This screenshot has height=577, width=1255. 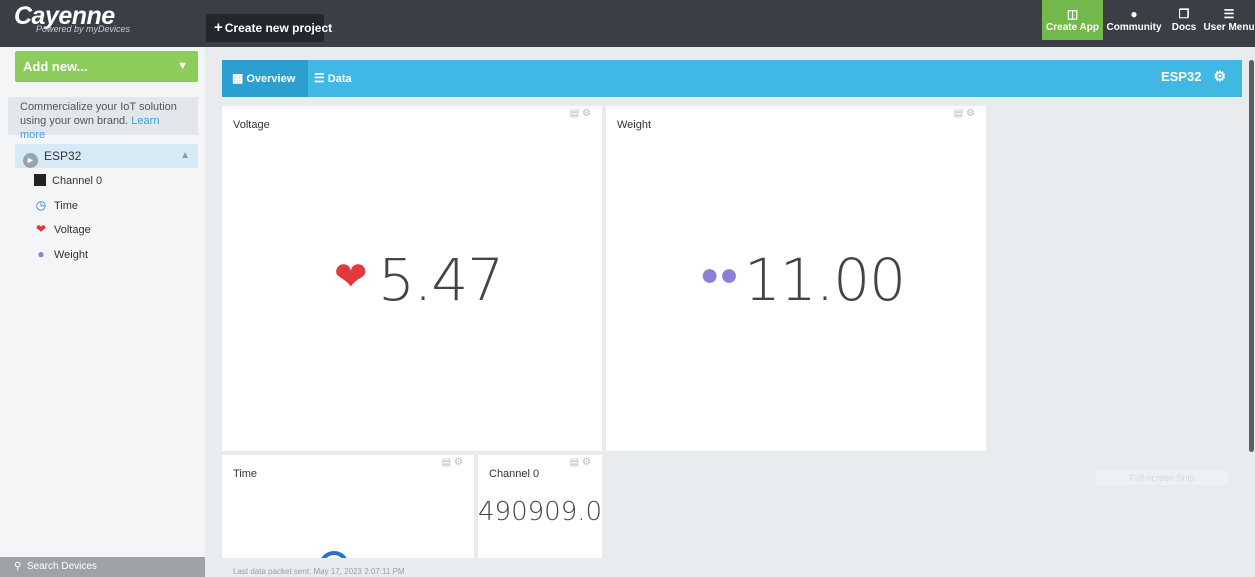 What do you see at coordinates (514, 474) in the screenshot?
I see `widget-title: Channel 0` at bounding box center [514, 474].